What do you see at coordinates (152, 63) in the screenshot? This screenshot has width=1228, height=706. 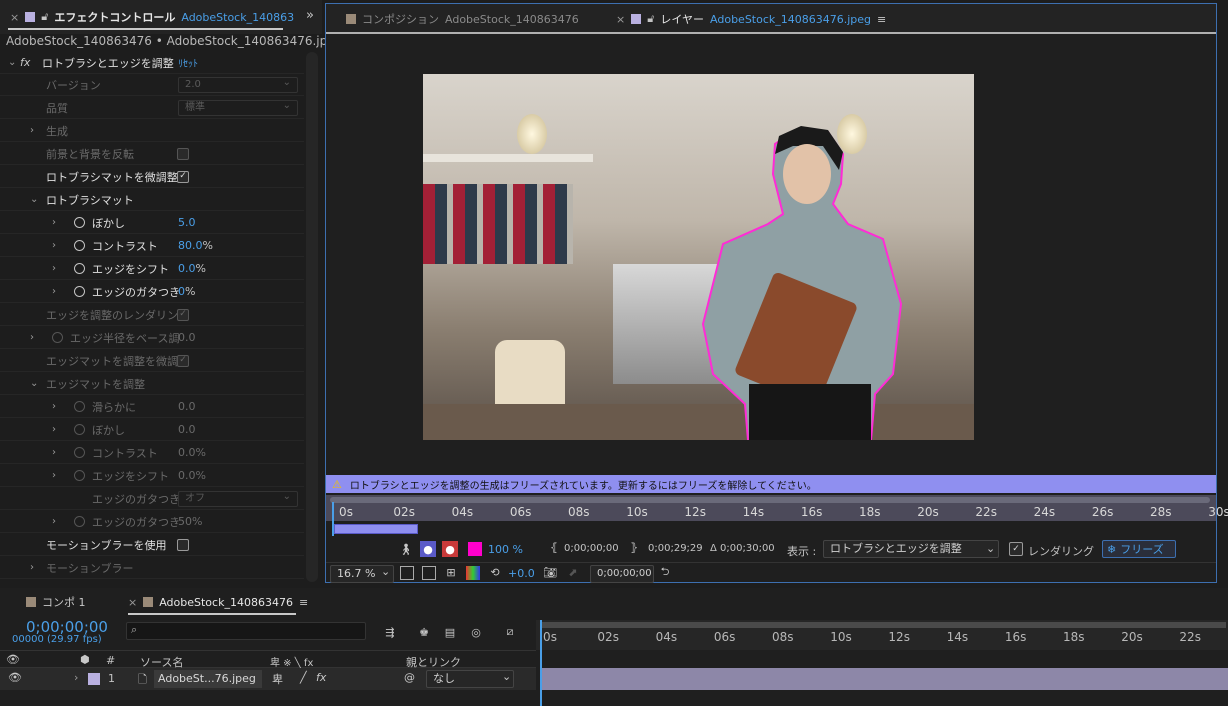 I see `effect-header-row: ⌄ fx ロトブラシとエッジを調整 ﾘｾｯﾄ` at bounding box center [152, 63].